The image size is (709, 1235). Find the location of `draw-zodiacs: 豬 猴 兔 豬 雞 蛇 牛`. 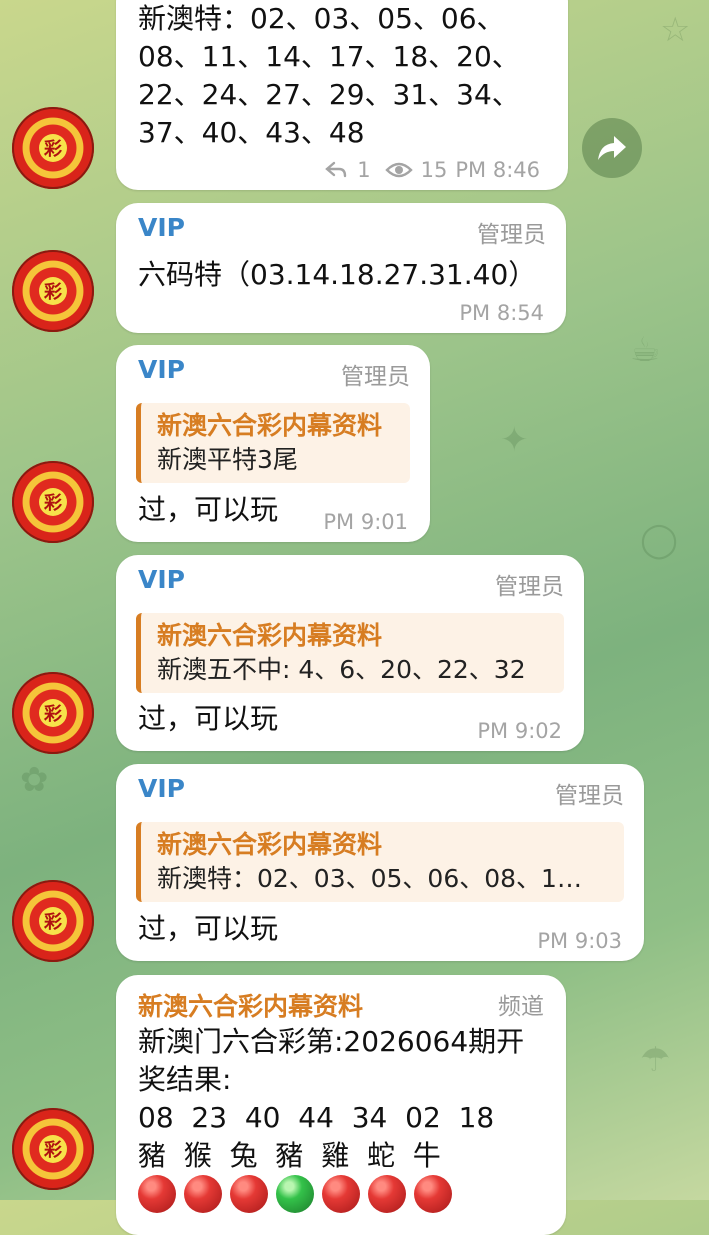

draw-zodiacs: 豬 猴 兔 豬 雞 蛇 牛 is located at coordinates (289, 1155).